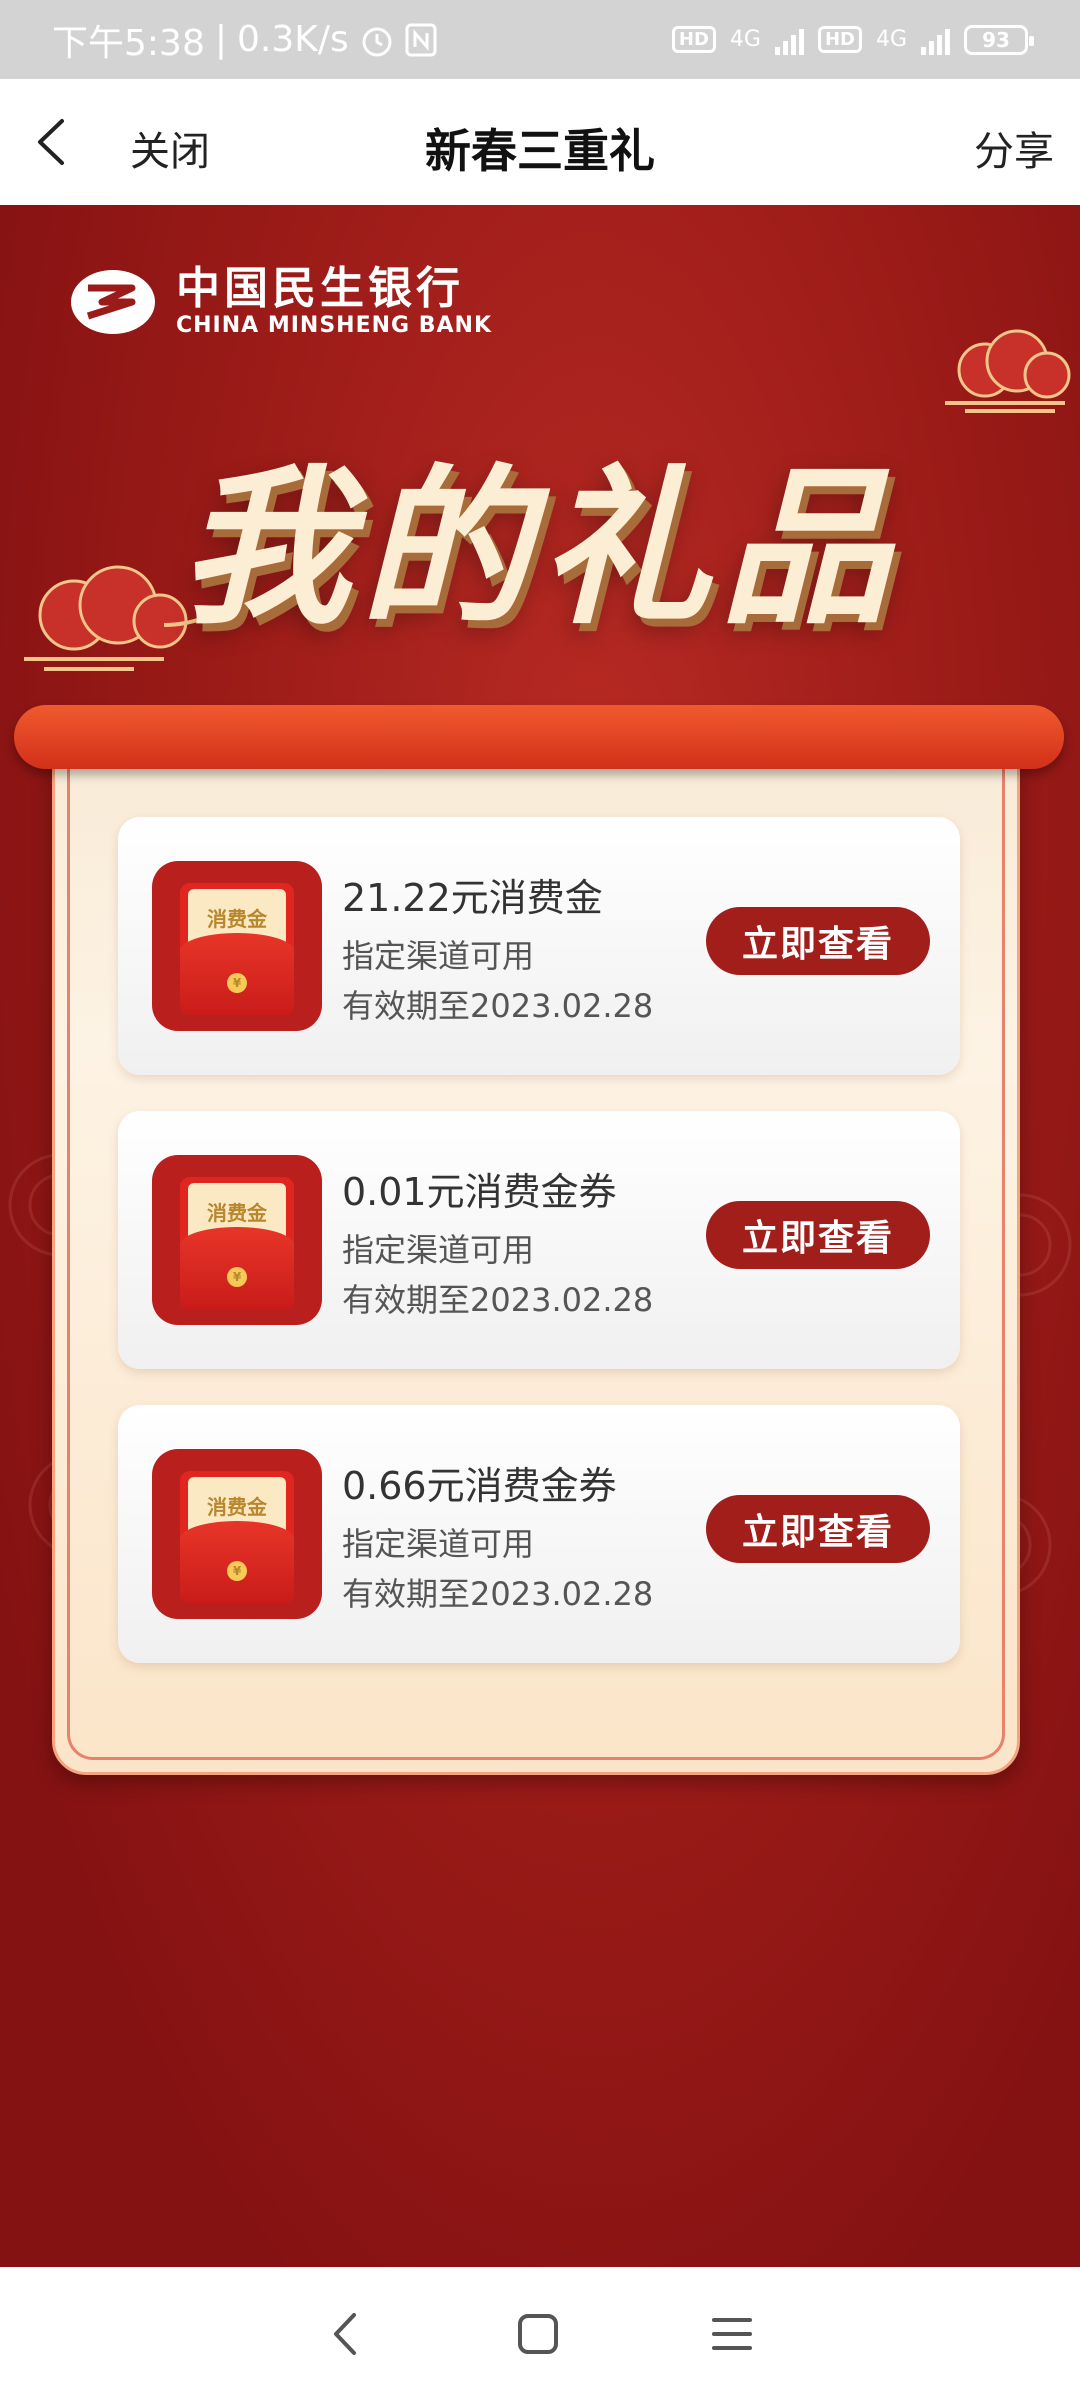 Image resolution: width=1080 pixels, height=2400 pixels. I want to click on gift-title: 21.22元消费金, so click(472, 898).